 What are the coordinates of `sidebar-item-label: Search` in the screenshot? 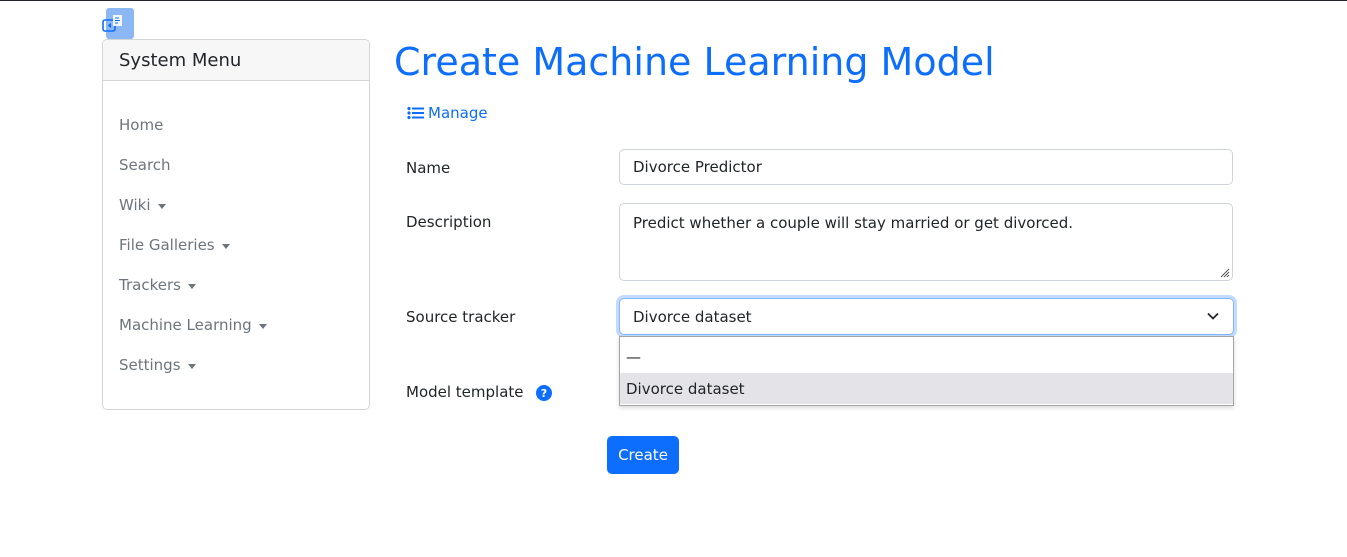 It's located at (145, 165).